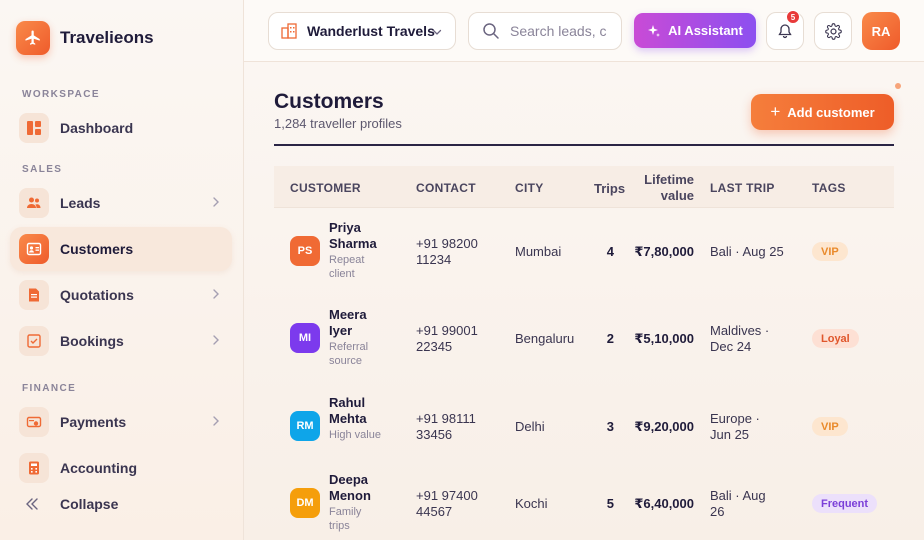 This screenshot has width=924, height=540. Describe the element at coordinates (833, 31) in the screenshot. I see `settings-button` at that location.